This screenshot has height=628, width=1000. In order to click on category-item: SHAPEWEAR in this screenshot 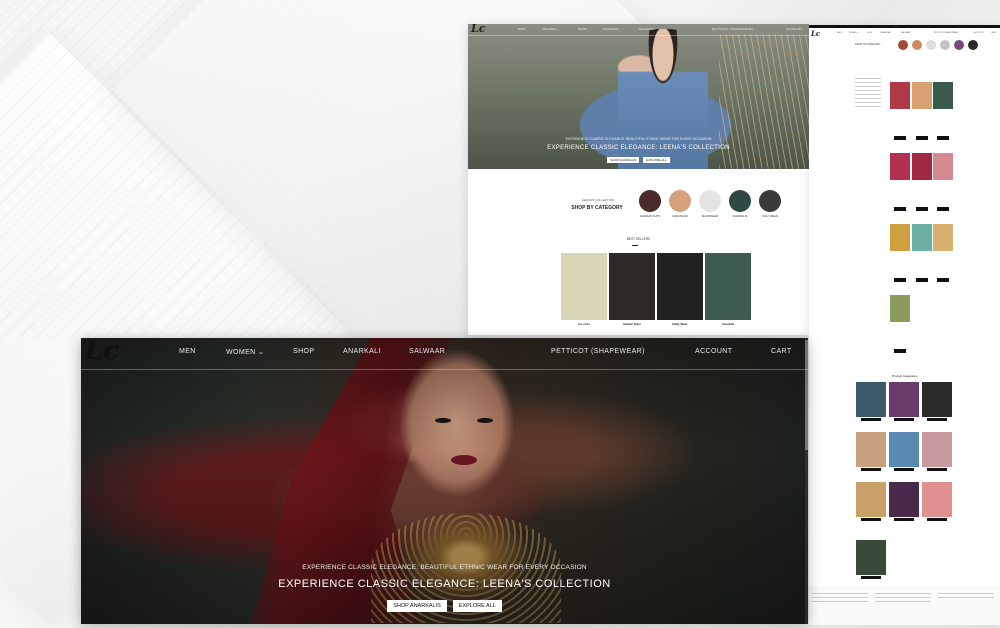, I will do `click(710, 204)`.